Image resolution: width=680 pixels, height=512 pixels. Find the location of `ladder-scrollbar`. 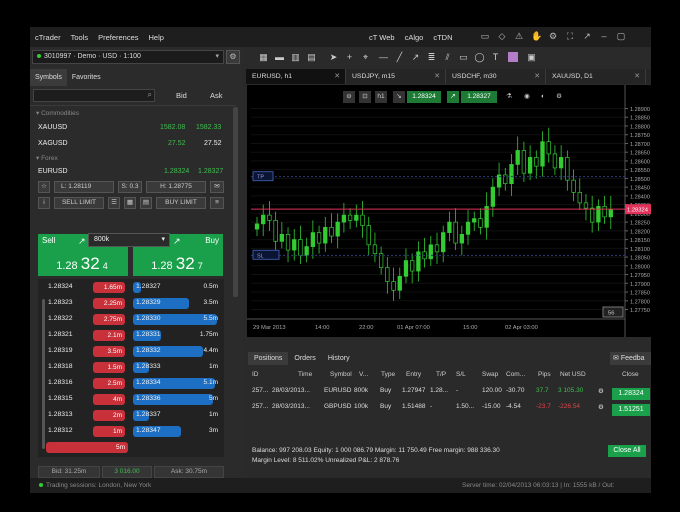

ladder-scrollbar is located at coordinates (43, 374).